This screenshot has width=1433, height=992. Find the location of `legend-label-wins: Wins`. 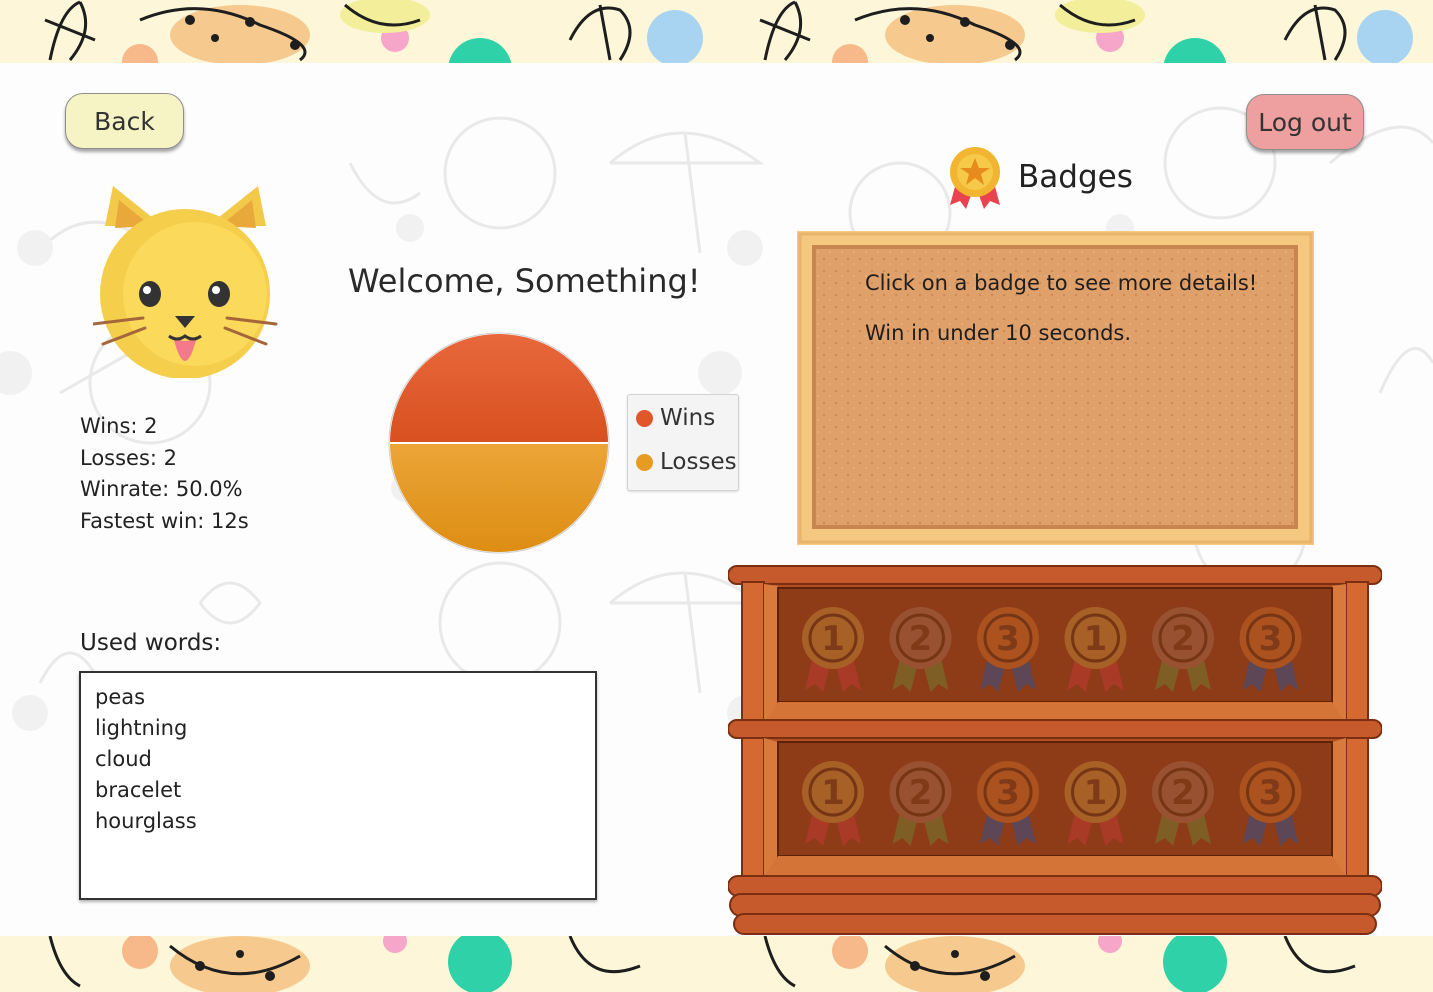

legend-label-wins: Wins is located at coordinates (688, 418).